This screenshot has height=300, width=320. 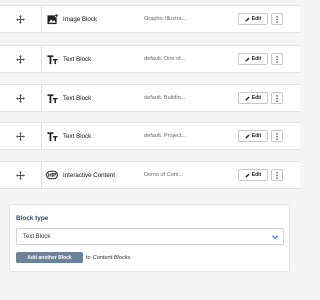 I want to click on add-another-block-button: Add another Block, so click(x=49, y=257).